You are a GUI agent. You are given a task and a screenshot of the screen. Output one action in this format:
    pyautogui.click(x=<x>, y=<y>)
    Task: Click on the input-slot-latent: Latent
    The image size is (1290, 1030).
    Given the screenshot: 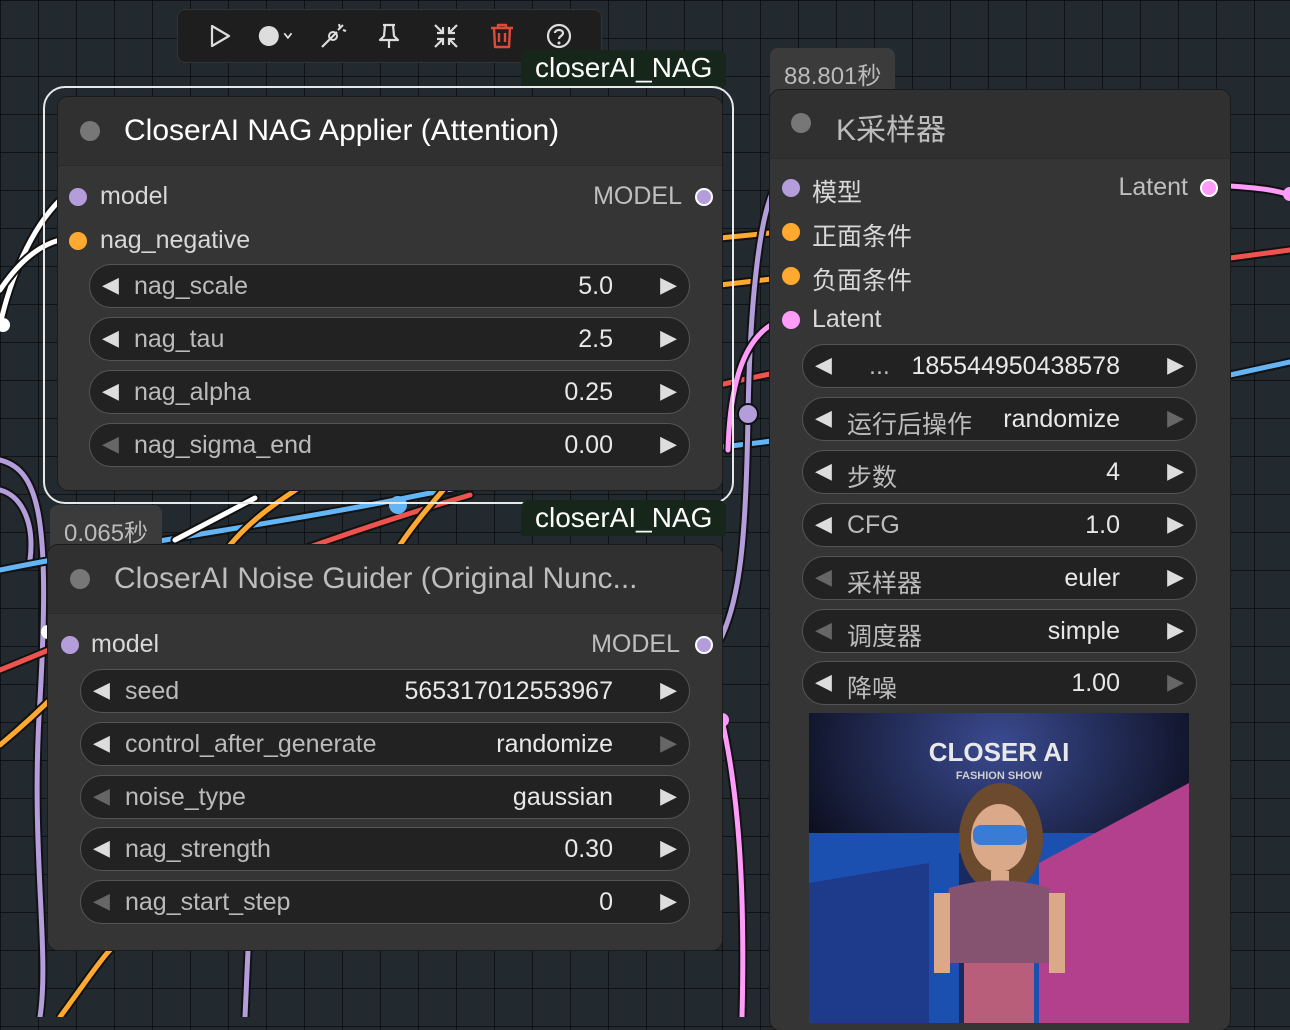 What is the action you would take?
    pyautogui.click(x=1000, y=320)
    